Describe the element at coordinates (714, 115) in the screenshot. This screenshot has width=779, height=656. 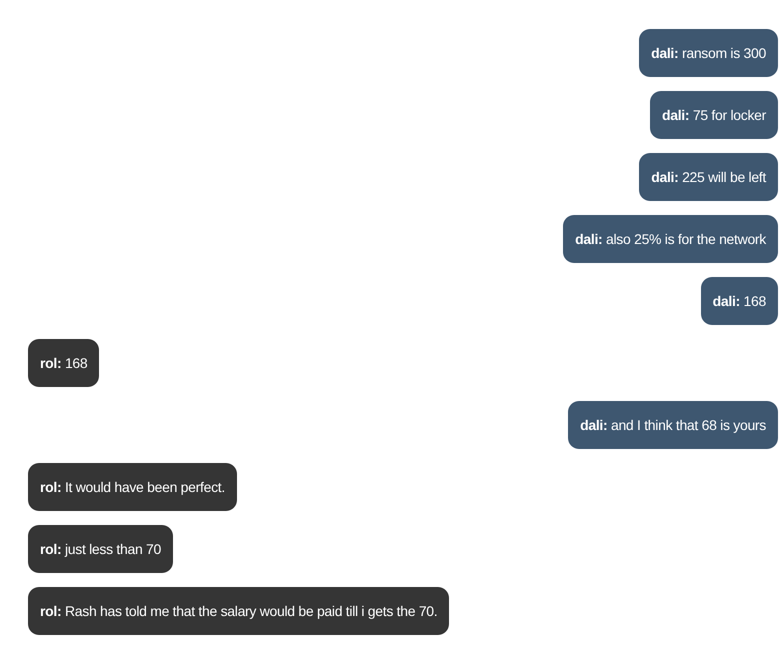
I see `message-bubble: dali: 75 for locker` at that location.